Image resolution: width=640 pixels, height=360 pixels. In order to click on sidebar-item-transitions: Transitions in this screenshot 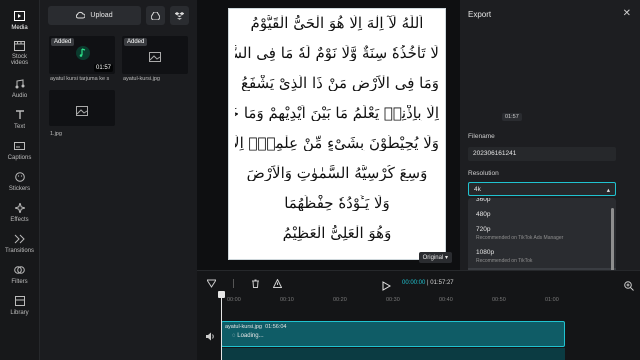, I will do `click(19, 238)`.